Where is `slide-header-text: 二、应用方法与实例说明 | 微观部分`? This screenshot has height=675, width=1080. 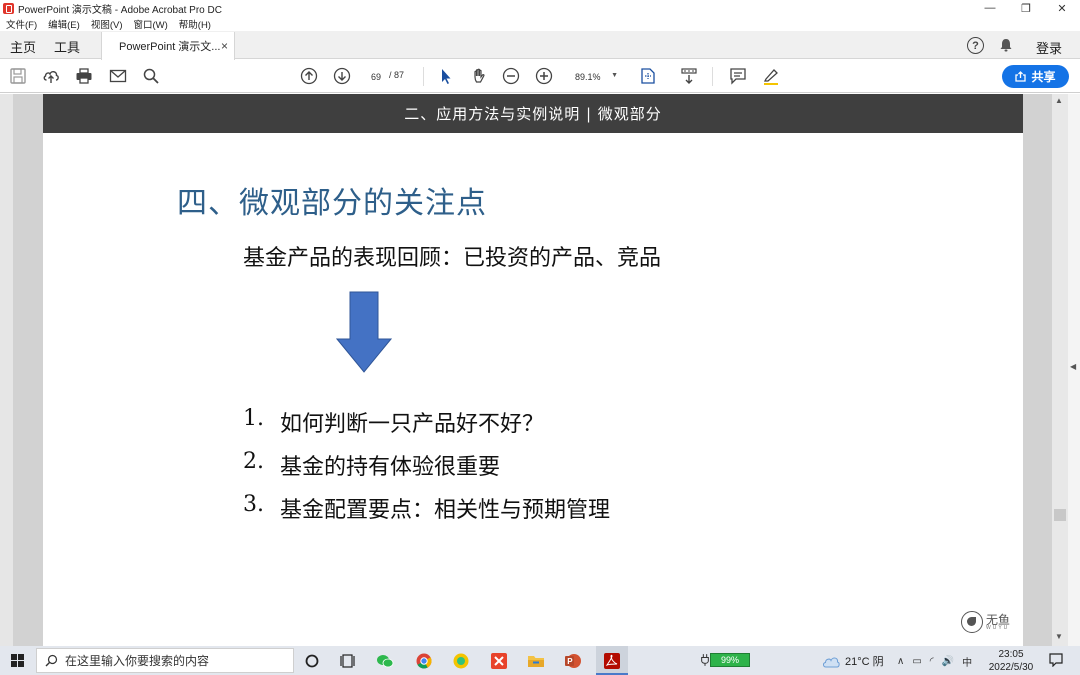 slide-header-text: 二、应用方法与实例说明 | 微观部分 is located at coordinates (533, 114).